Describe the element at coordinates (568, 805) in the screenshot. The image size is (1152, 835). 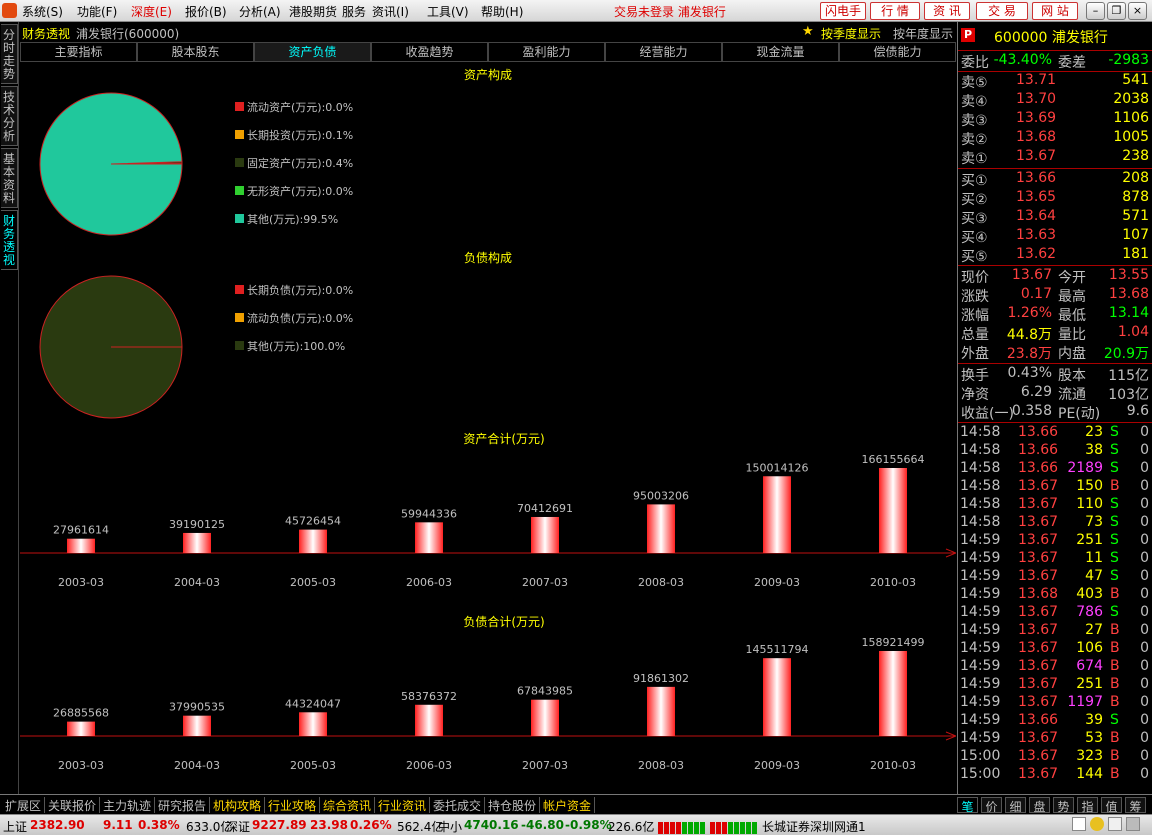
I see `bottom-tab: 帐户资金` at that location.